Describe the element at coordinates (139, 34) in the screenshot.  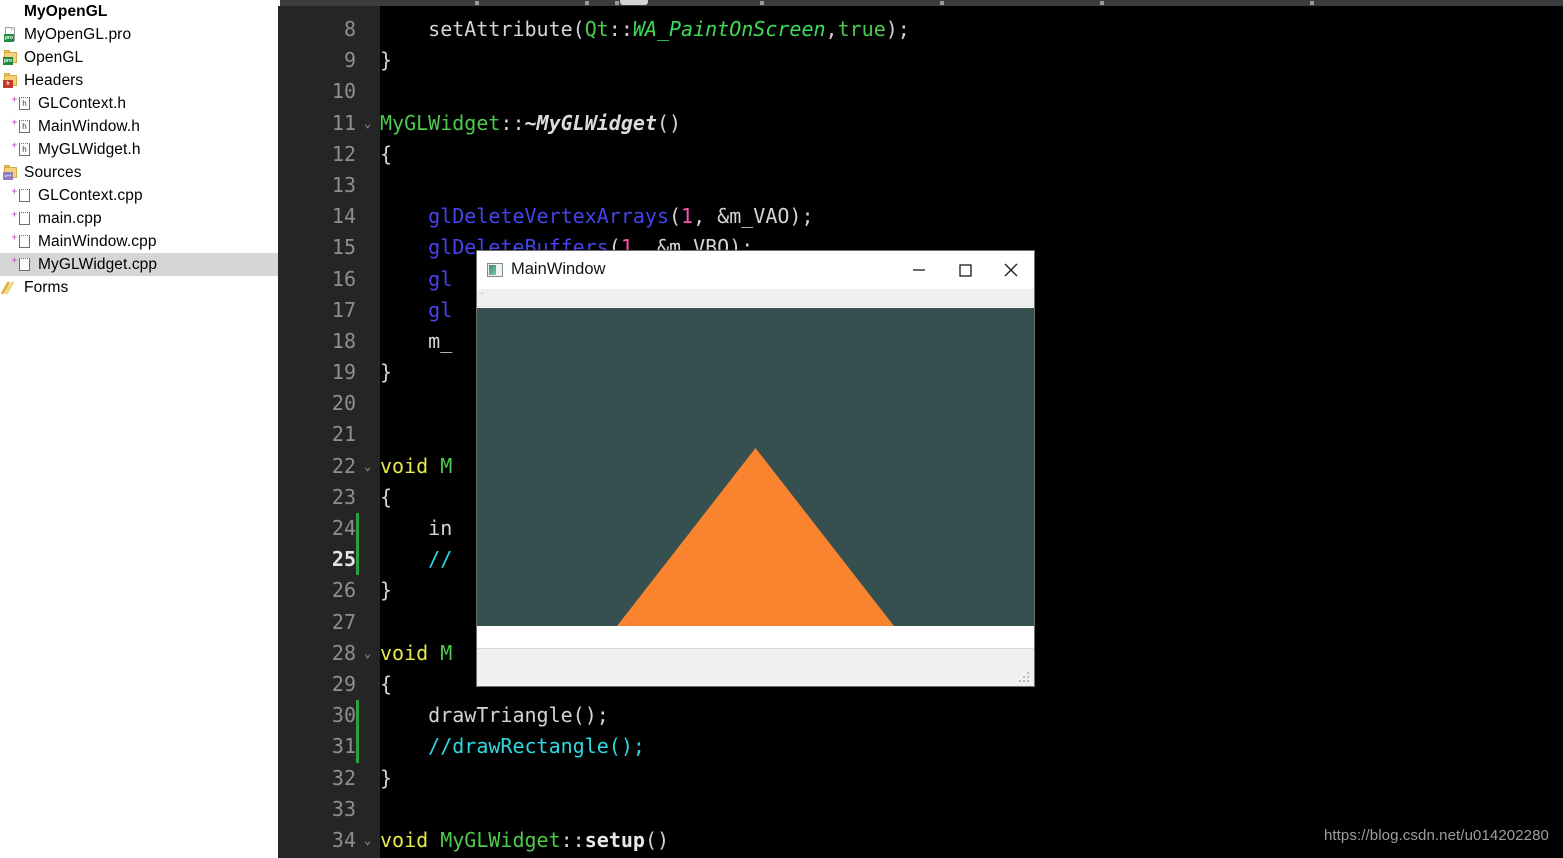
I see `tree-item-myopengl-pro: pro MyOpenGL.pro` at that location.